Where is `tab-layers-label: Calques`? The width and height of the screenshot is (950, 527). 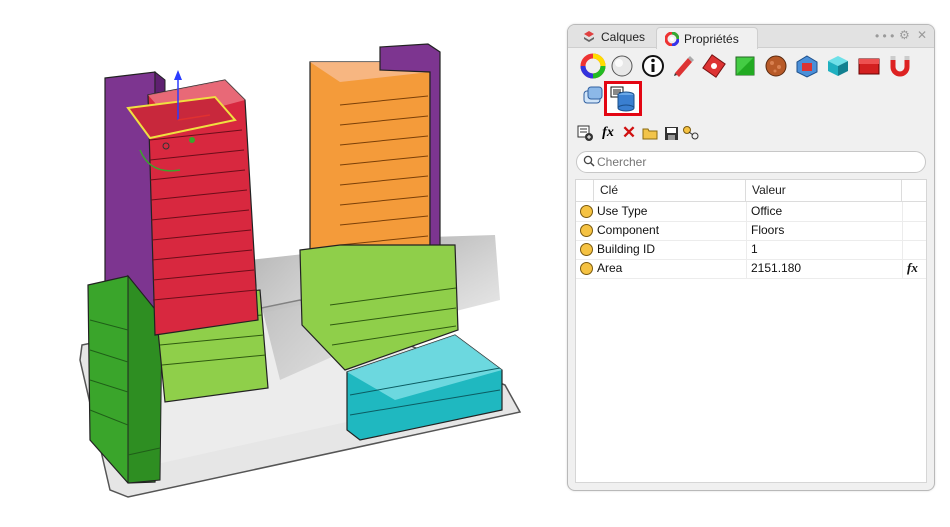 tab-layers-label: Calques is located at coordinates (623, 37).